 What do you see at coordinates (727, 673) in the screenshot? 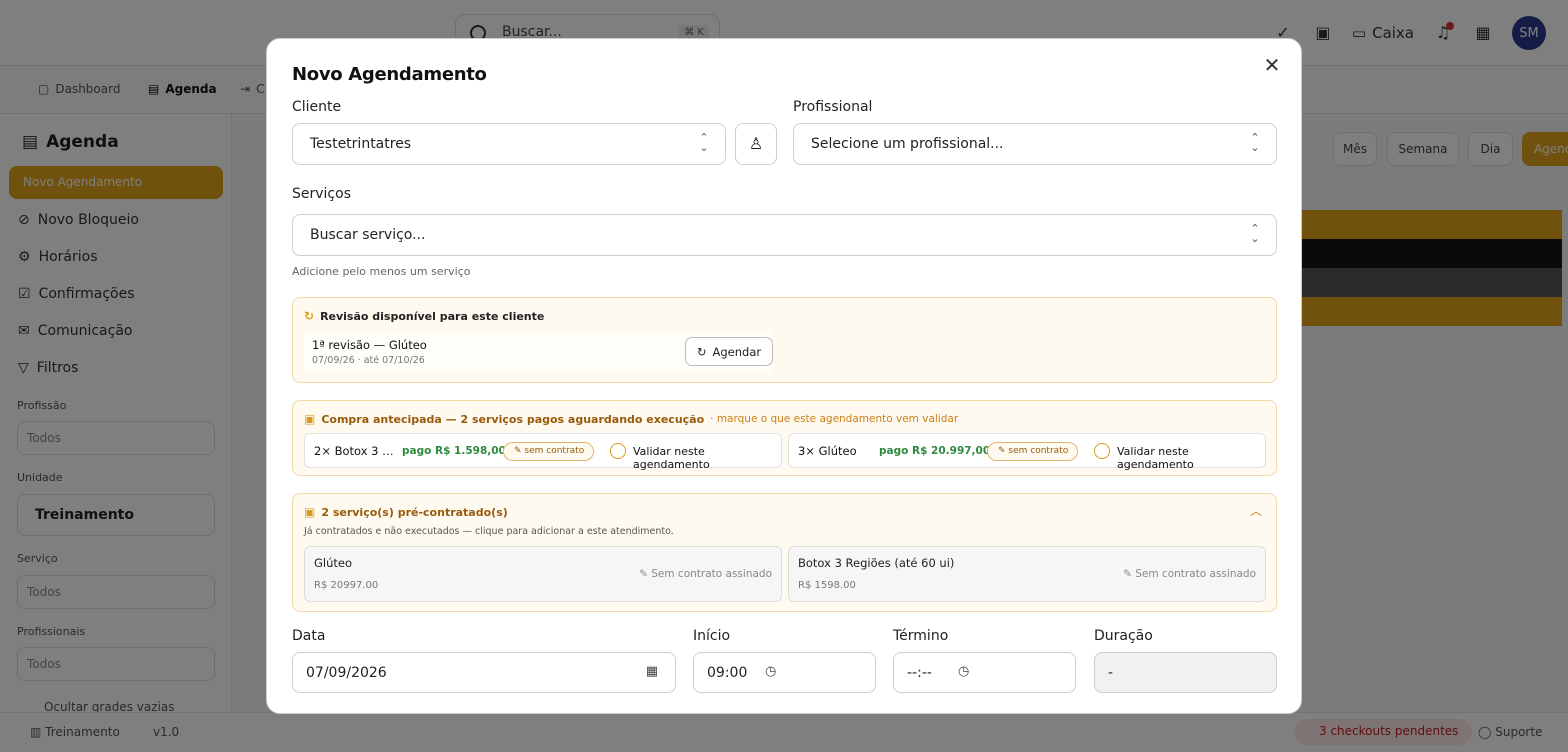
I see `start-time-value: 09:00` at bounding box center [727, 673].